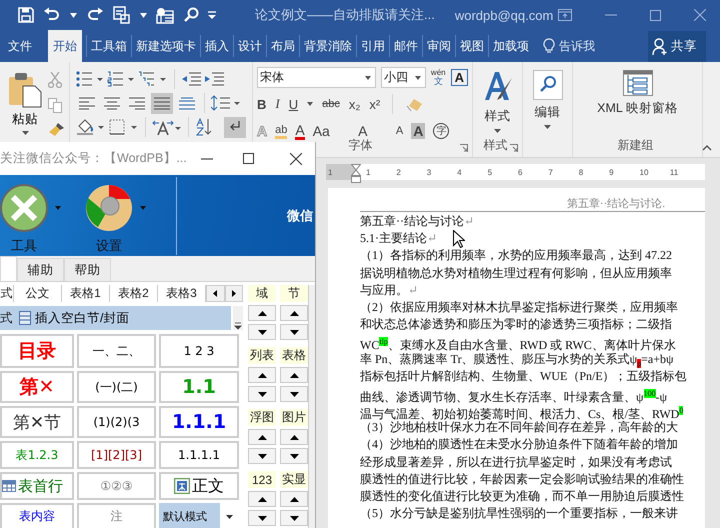 The height and width of the screenshot is (528, 720). I want to click on sub-tab: 表格2, so click(134, 293).